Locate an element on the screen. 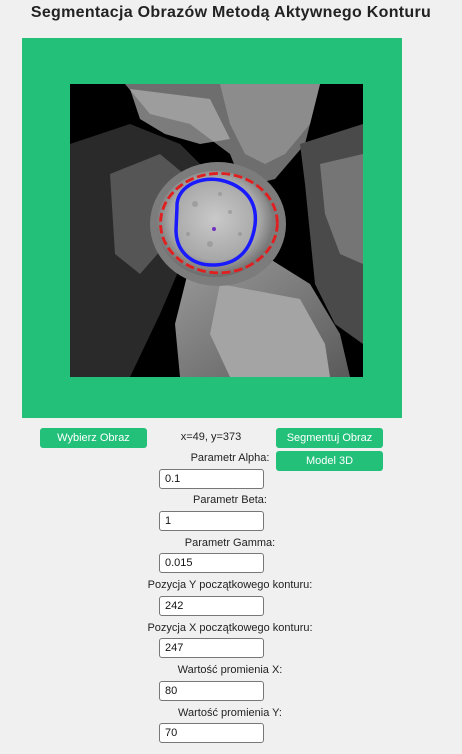  segment-image-button: Segmentuj Obraz is located at coordinates (329, 438).